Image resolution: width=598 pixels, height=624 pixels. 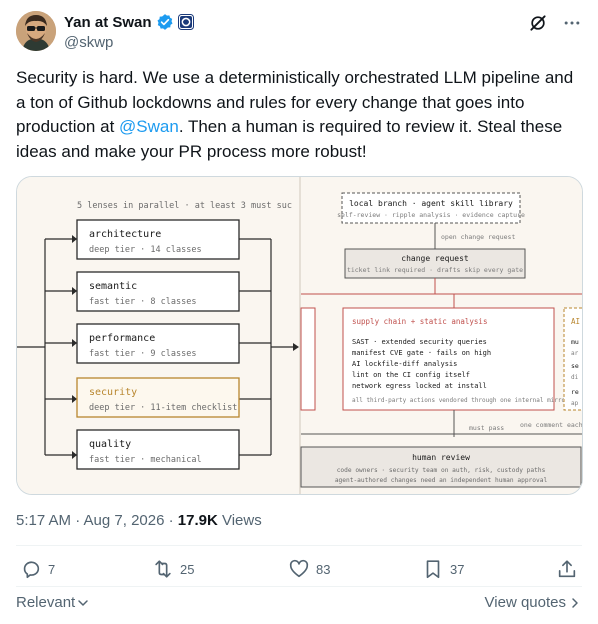 I want to click on view-quotes-label: View quotes, so click(x=525, y=602).